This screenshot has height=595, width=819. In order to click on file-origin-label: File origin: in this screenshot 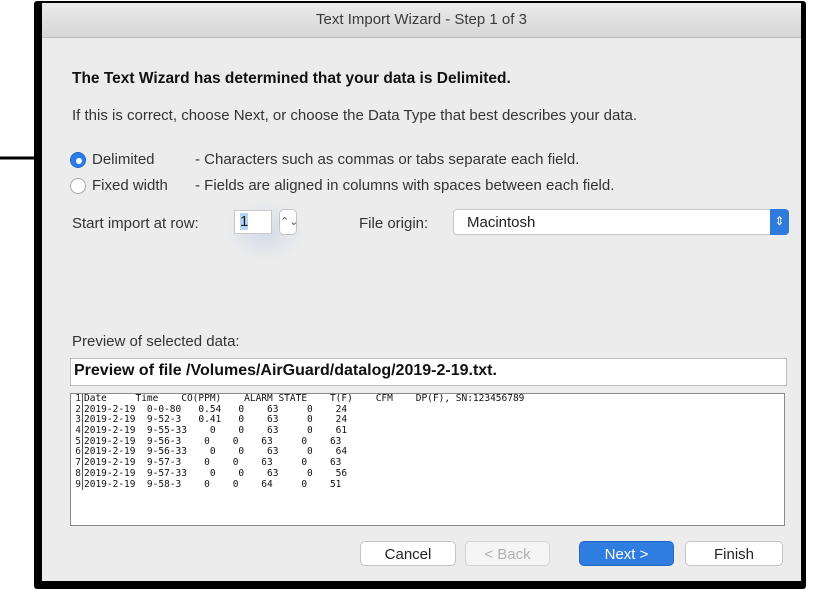, I will do `click(394, 223)`.